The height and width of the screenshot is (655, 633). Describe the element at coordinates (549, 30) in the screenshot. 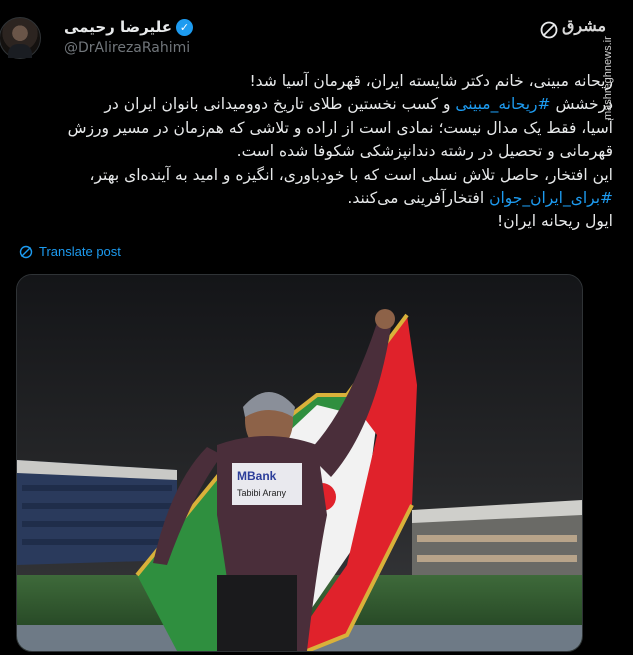

I see `grok-icon` at that location.